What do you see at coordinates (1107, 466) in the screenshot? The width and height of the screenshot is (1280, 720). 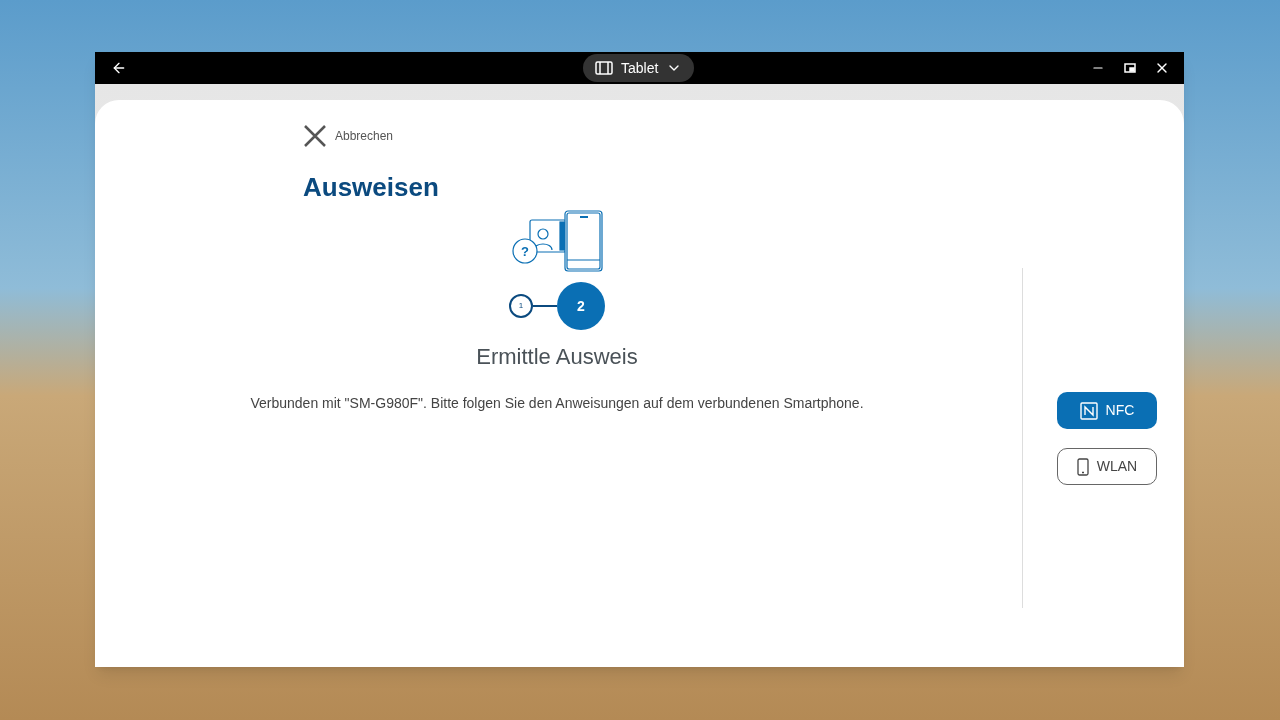 I see `connection-mode-button: WLAN` at bounding box center [1107, 466].